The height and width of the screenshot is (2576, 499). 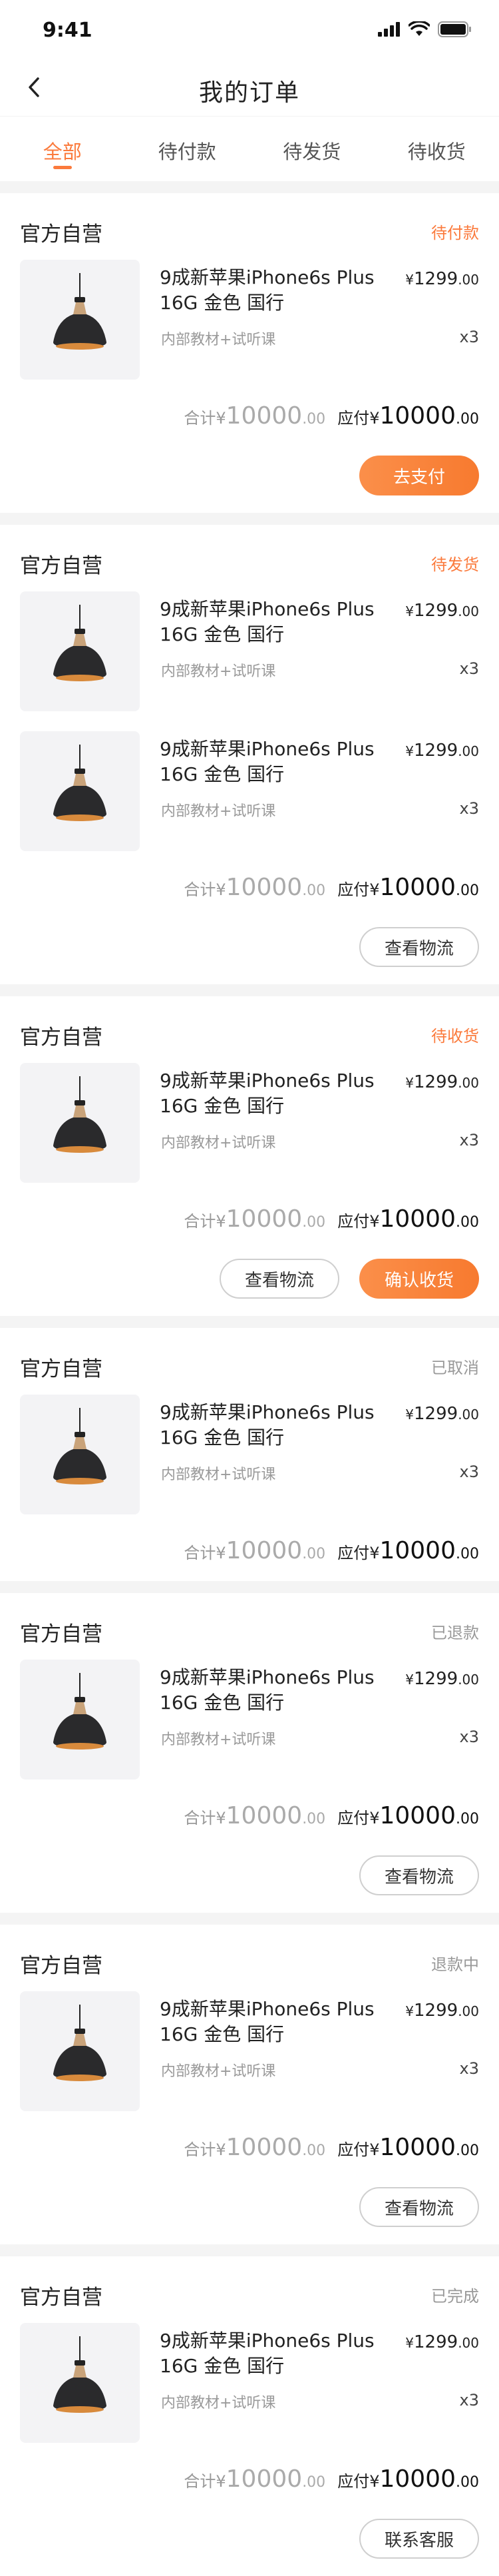 I want to click on payable-label: 应付, so click(x=353, y=888).